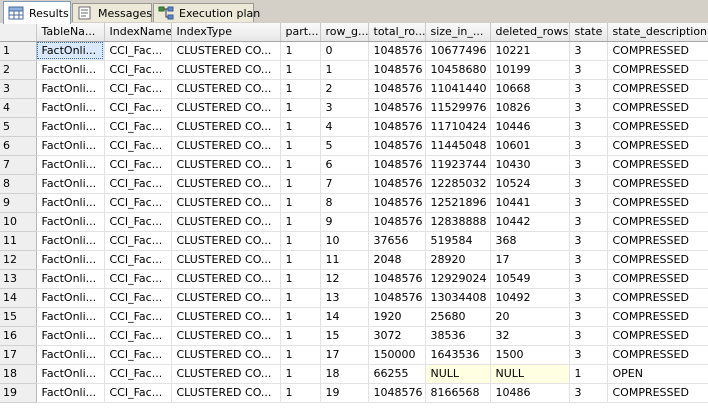 The width and height of the screenshot is (708, 408). I want to click on column-header-deleted-rows: deleted_rows, so click(530, 32).